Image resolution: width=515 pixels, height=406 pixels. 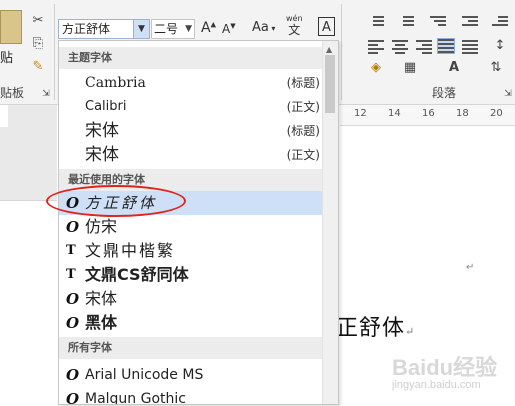 I want to click on font-size-combobox: 二号 ▼, so click(x=173, y=29).